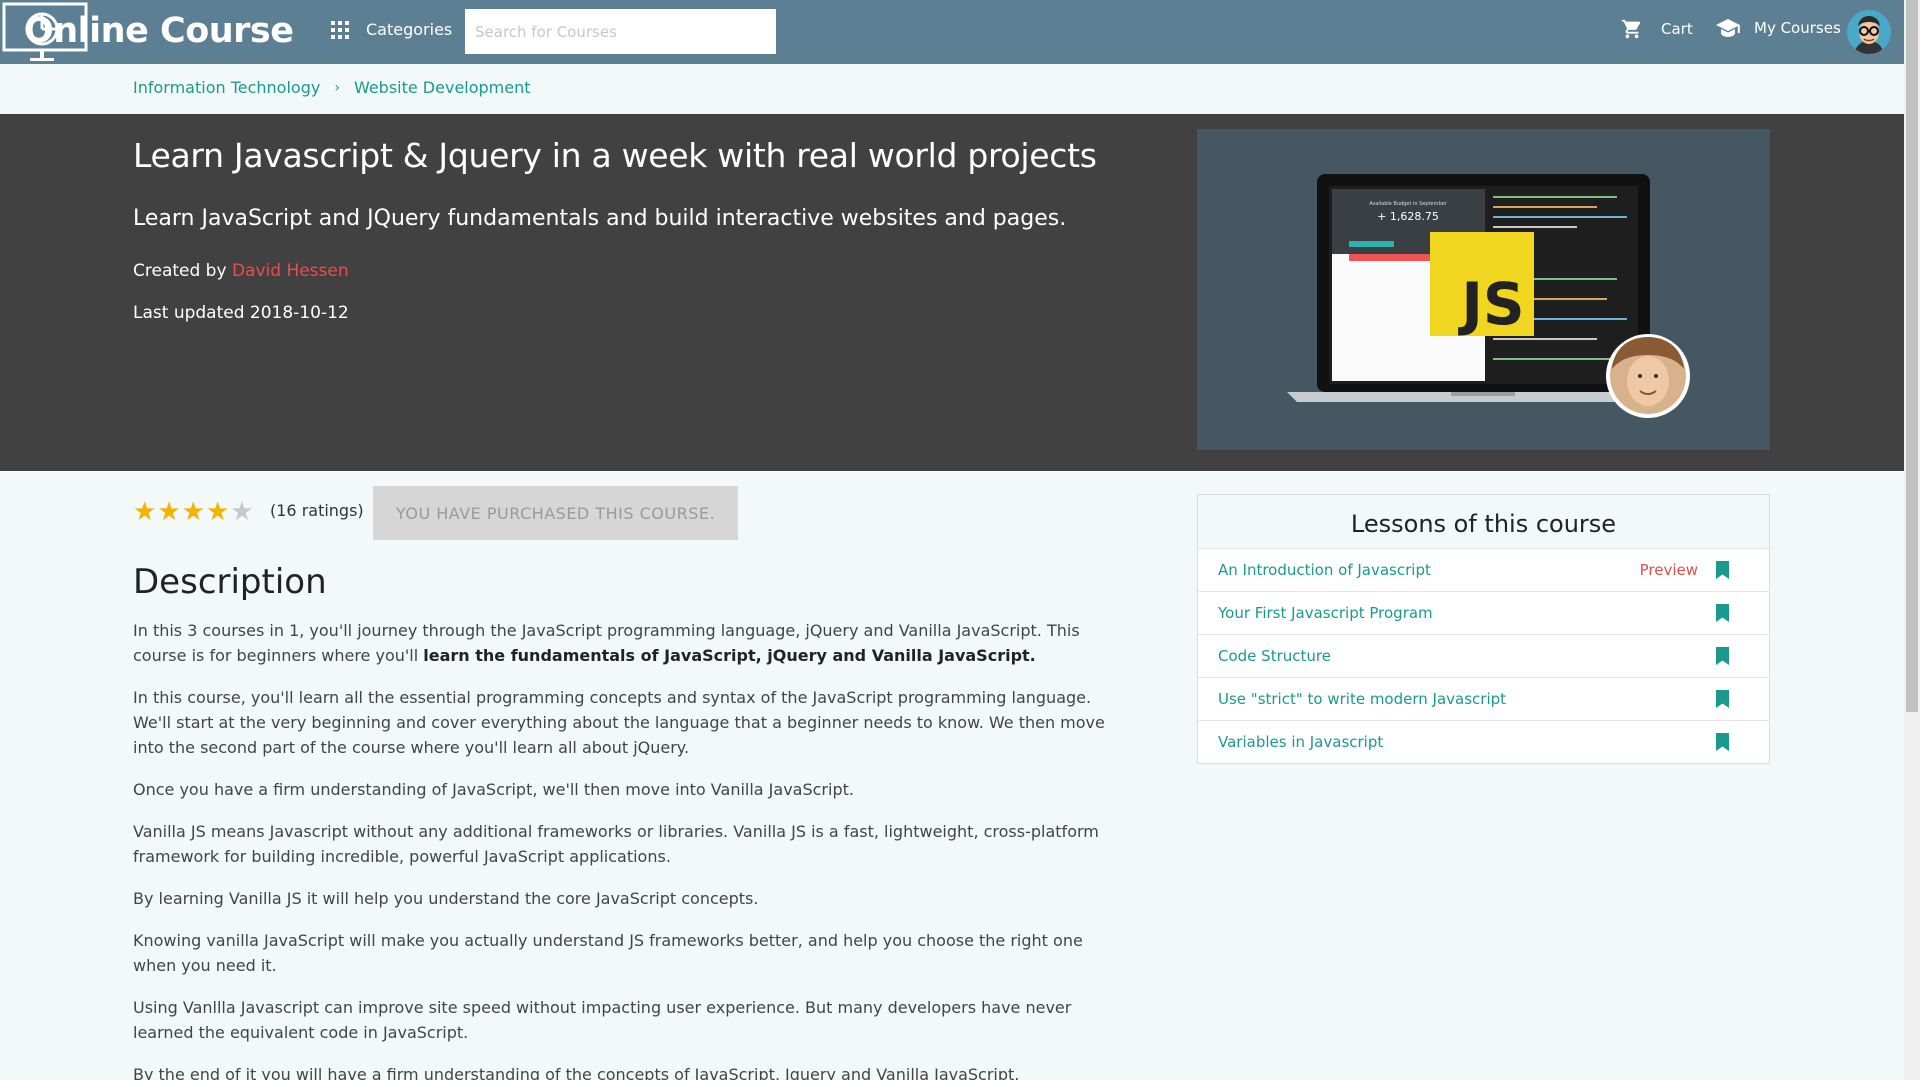  What do you see at coordinates (159, 31) in the screenshot?
I see `logo-text: Online Course` at bounding box center [159, 31].